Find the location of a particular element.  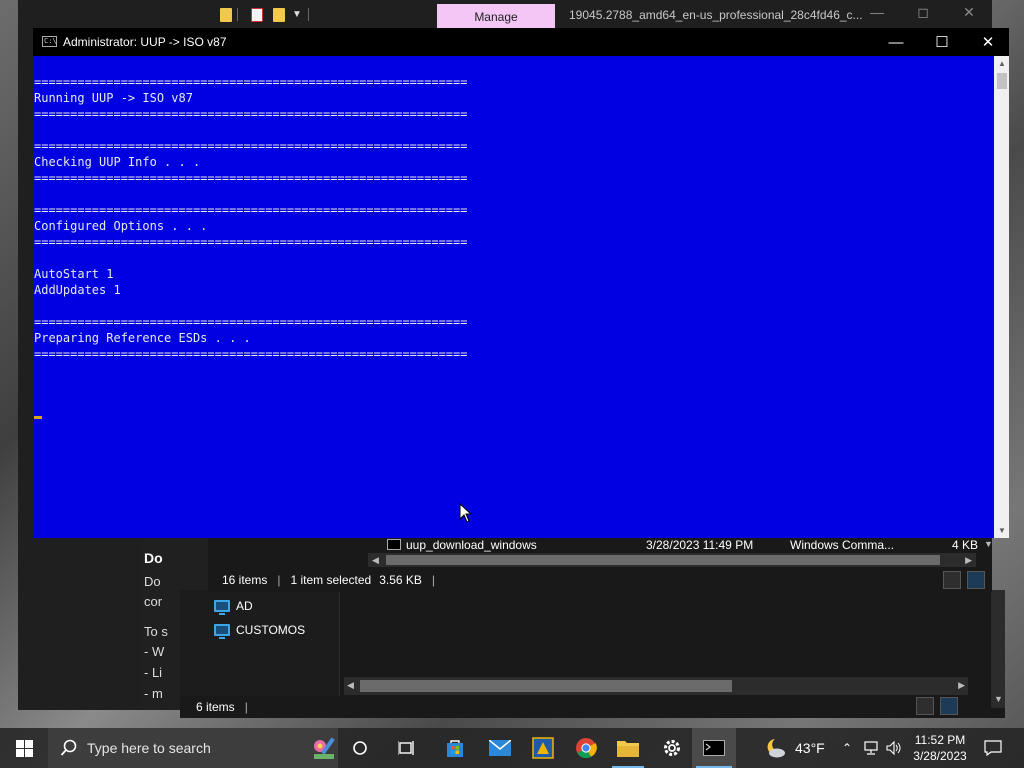

properties-icon is located at coordinates (257, 15).